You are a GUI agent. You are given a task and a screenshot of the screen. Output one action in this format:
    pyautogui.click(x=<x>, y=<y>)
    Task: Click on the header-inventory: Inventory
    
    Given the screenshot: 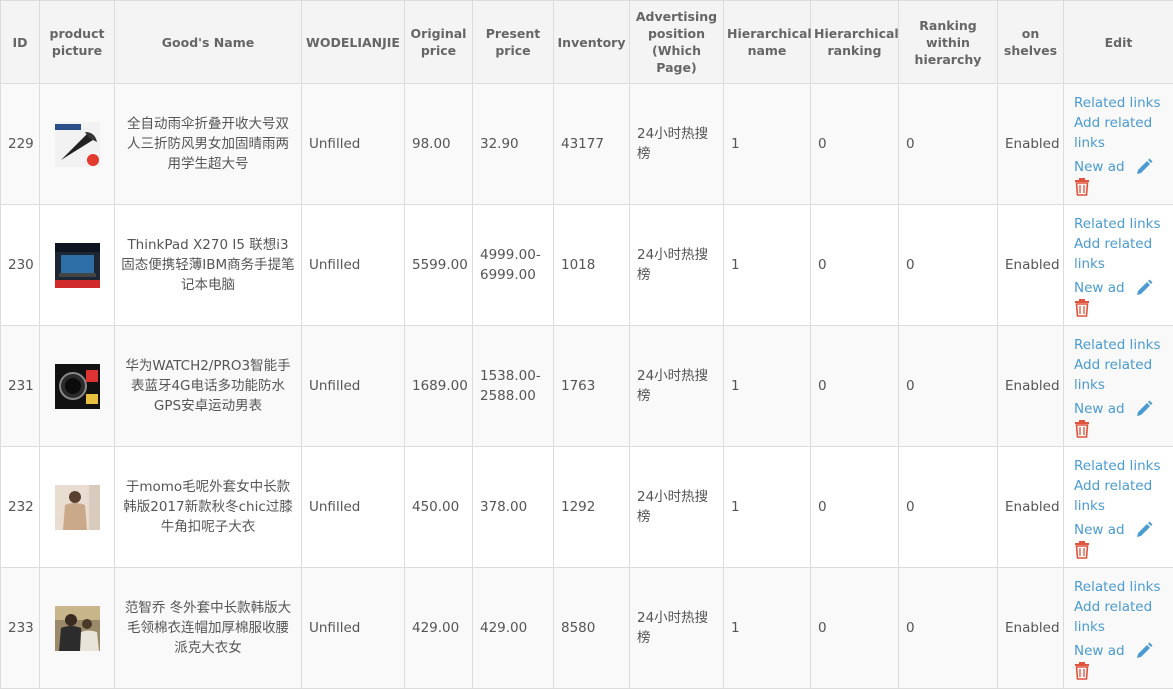 What is the action you would take?
    pyautogui.click(x=592, y=42)
    